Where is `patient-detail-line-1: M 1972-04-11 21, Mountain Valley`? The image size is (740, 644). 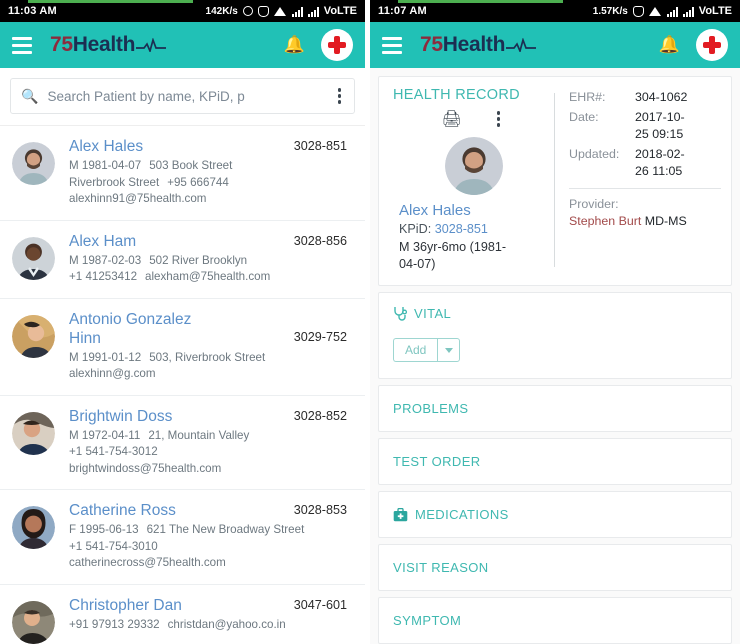
patient-detail-line-1: M 1972-04-11 21, Mountain Valley is located at coordinates (159, 435).